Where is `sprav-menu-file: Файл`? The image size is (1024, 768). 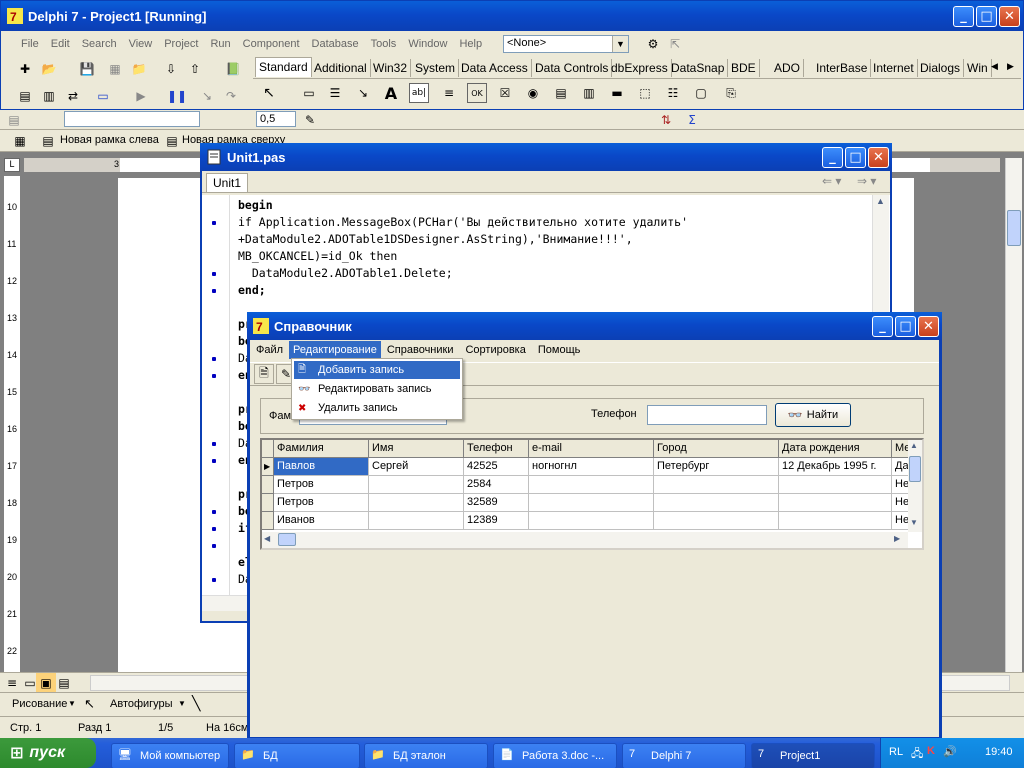
sprav-menu-file: Файл is located at coordinates (269, 350).